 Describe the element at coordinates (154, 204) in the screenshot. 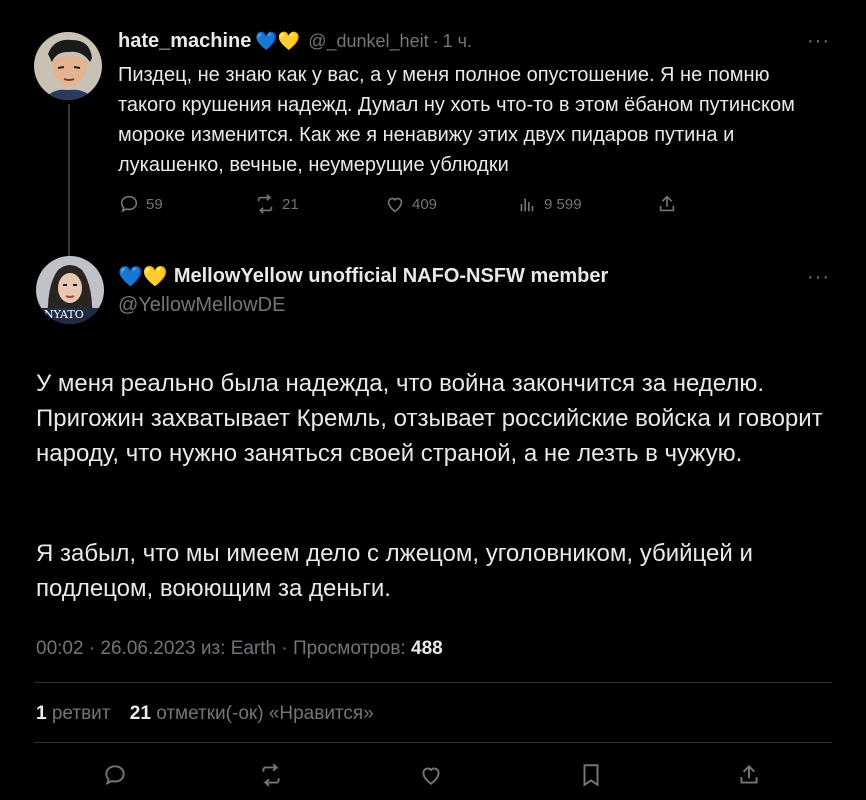

I see `parent-reply-count: 59` at that location.